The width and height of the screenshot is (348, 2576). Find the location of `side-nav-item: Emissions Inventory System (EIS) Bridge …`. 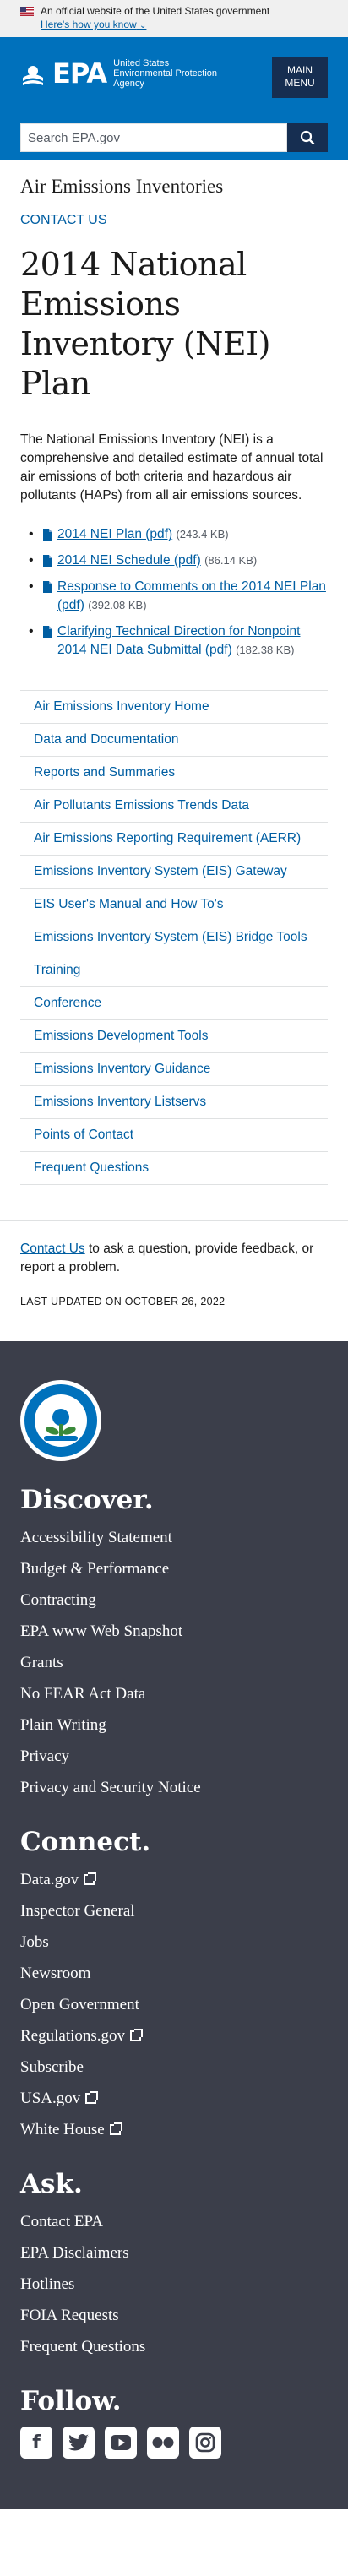

side-nav-item: Emissions Inventory System (EIS) Bridge … is located at coordinates (174, 937).